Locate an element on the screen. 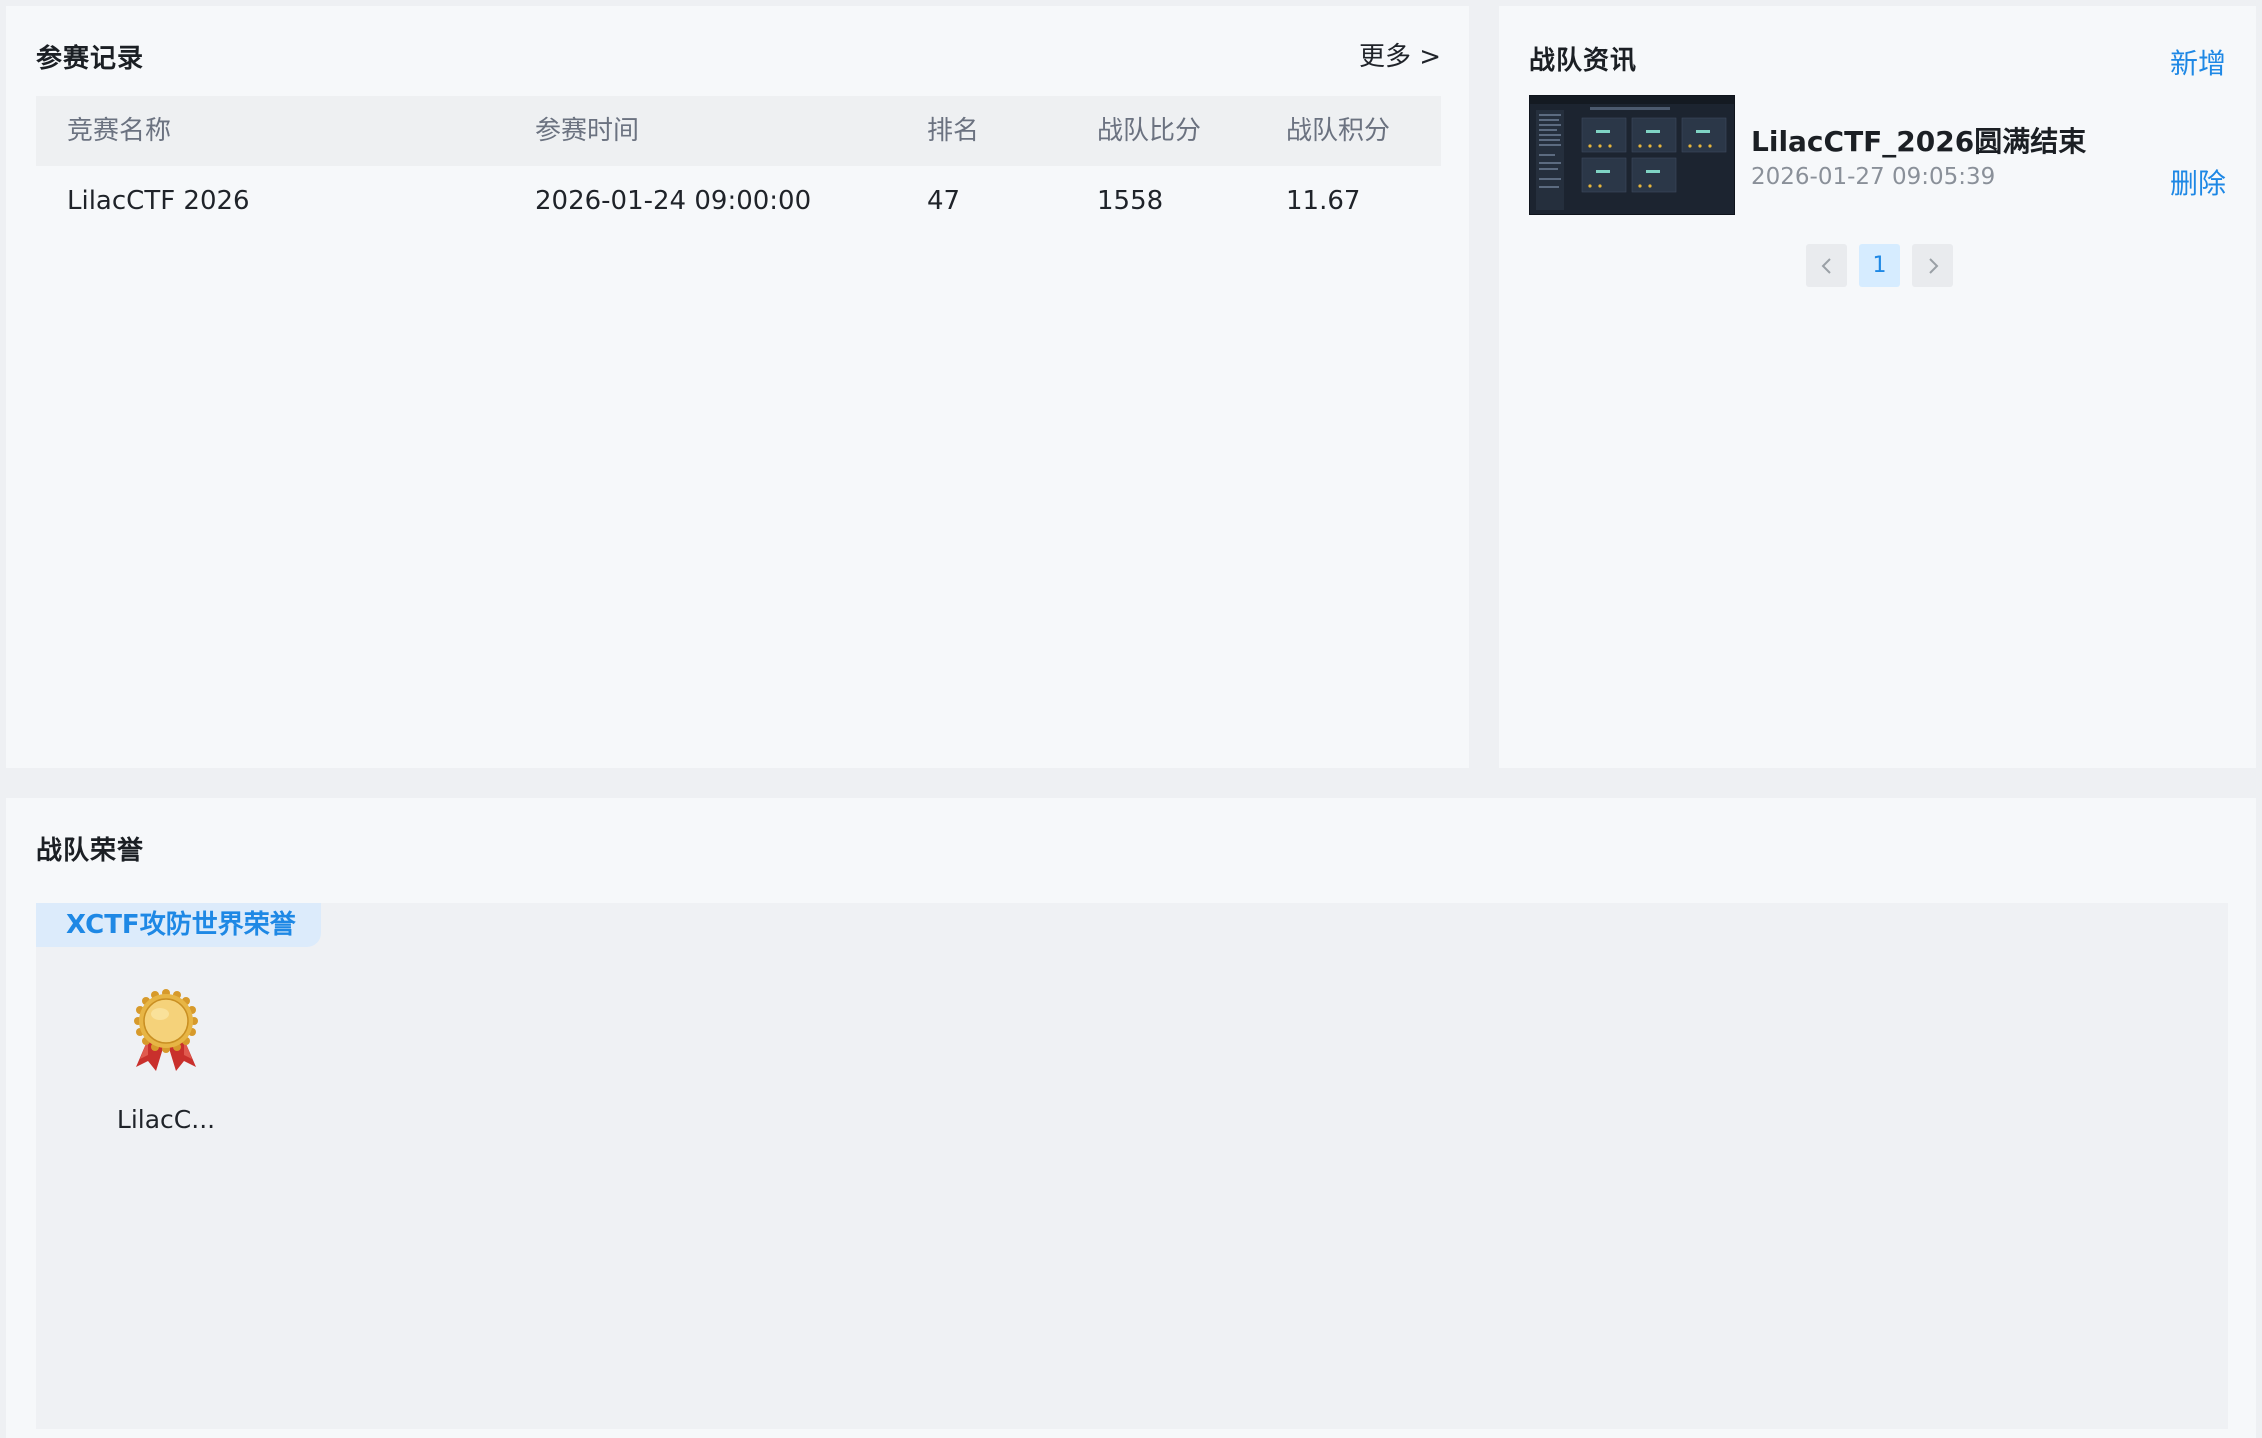  news-item-title: LilacCTF_2026圆满结束 is located at coordinates (1918, 140).